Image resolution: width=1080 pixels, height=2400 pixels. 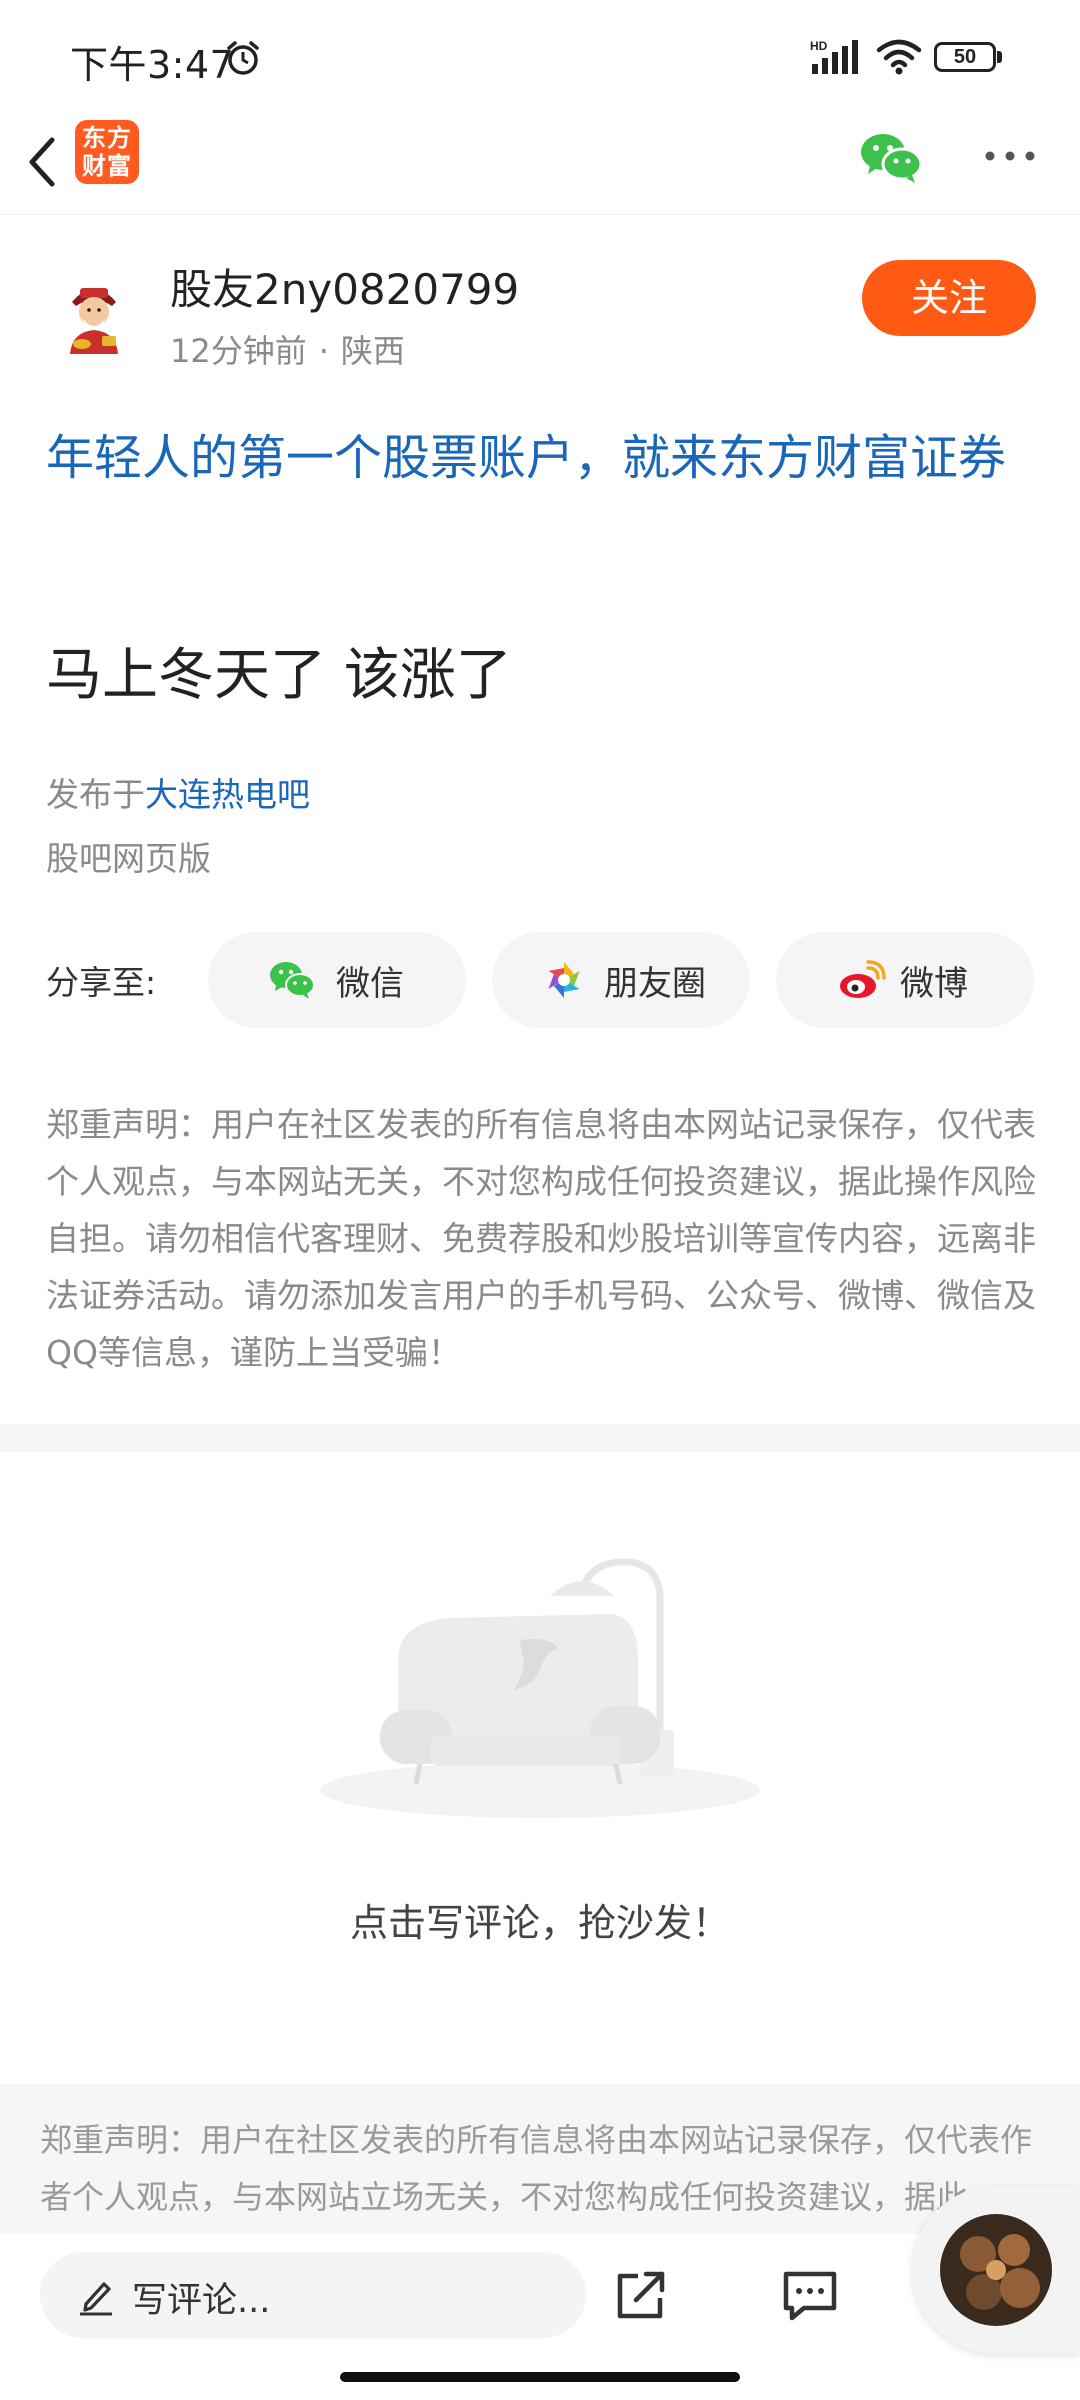 What do you see at coordinates (540, 162) in the screenshot?
I see `app-header: 东方 财富` at bounding box center [540, 162].